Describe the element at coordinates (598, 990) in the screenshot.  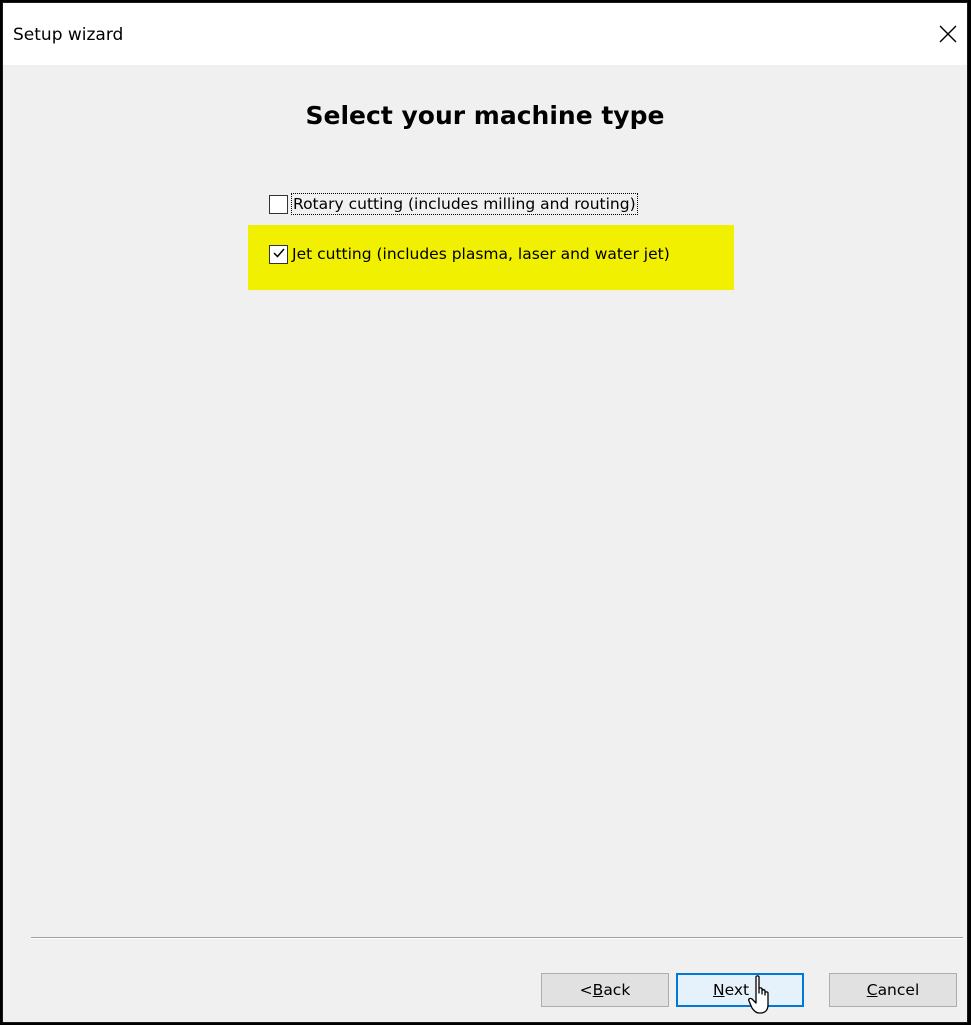
I see `back-button-access-key: B` at that location.